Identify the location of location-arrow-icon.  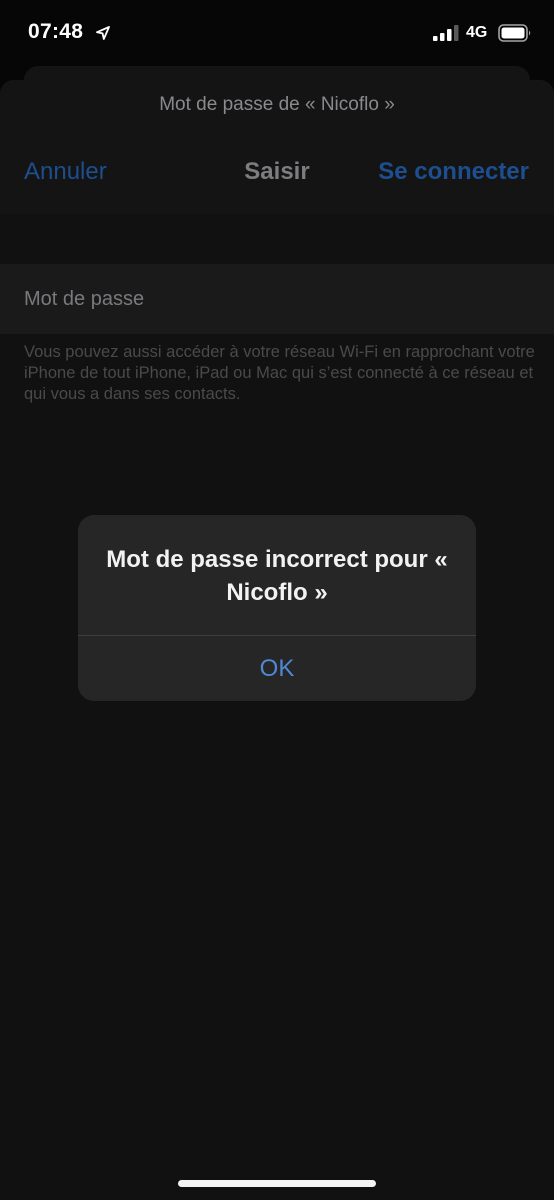
(103, 33).